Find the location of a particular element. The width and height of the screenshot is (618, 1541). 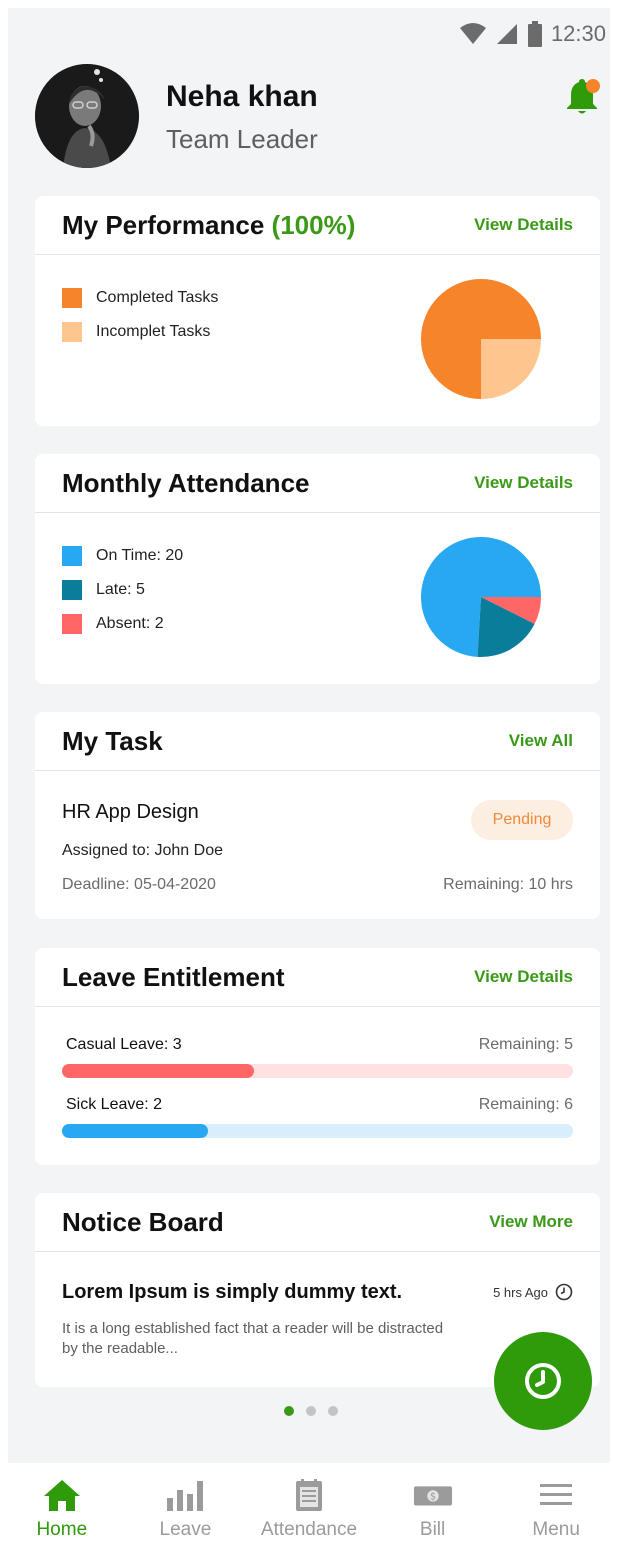

status-bar: 12:30 is located at coordinates (532, 34).